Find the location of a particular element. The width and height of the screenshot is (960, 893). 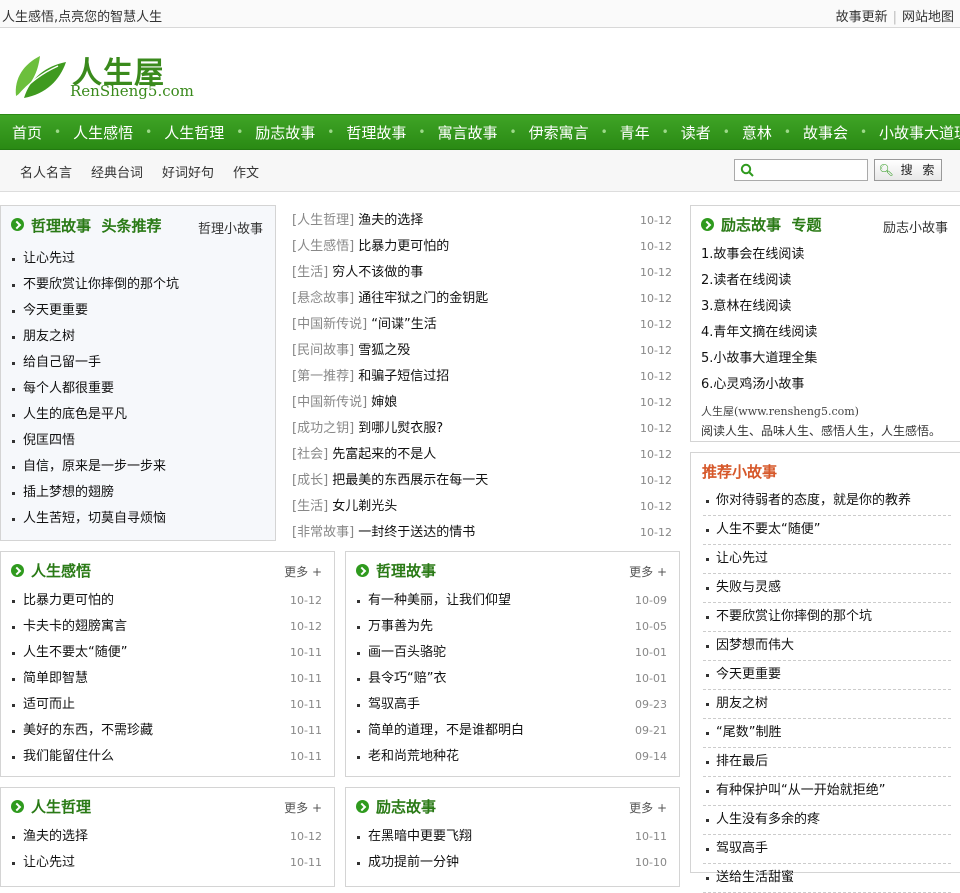

list-item: 人生的底色是平凡 is located at coordinates (138, 415).